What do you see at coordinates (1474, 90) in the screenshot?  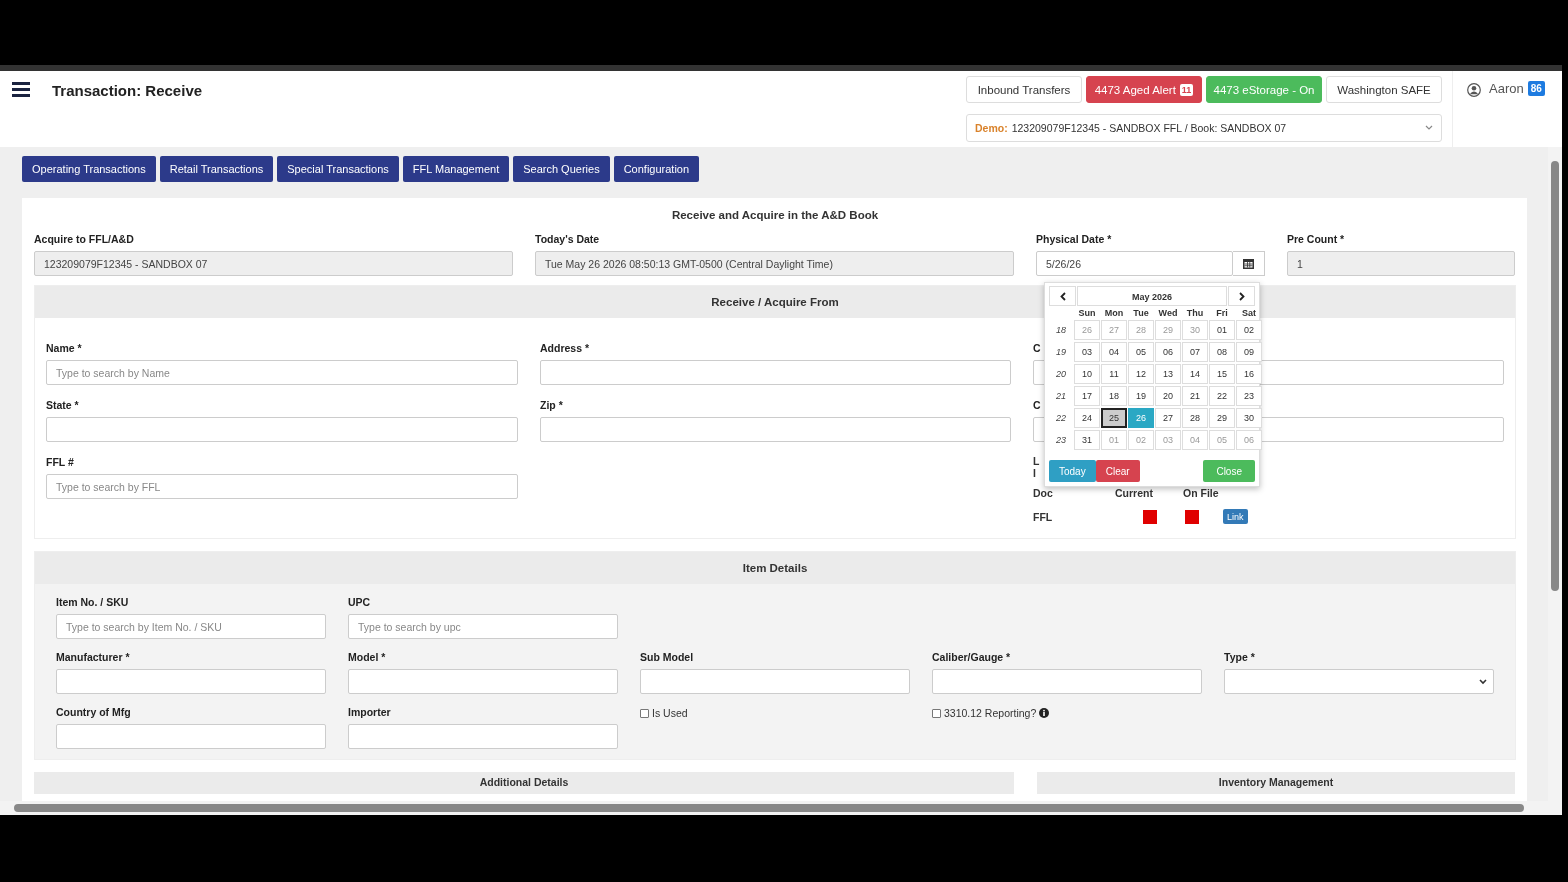 I see `user-icon` at bounding box center [1474, 90].